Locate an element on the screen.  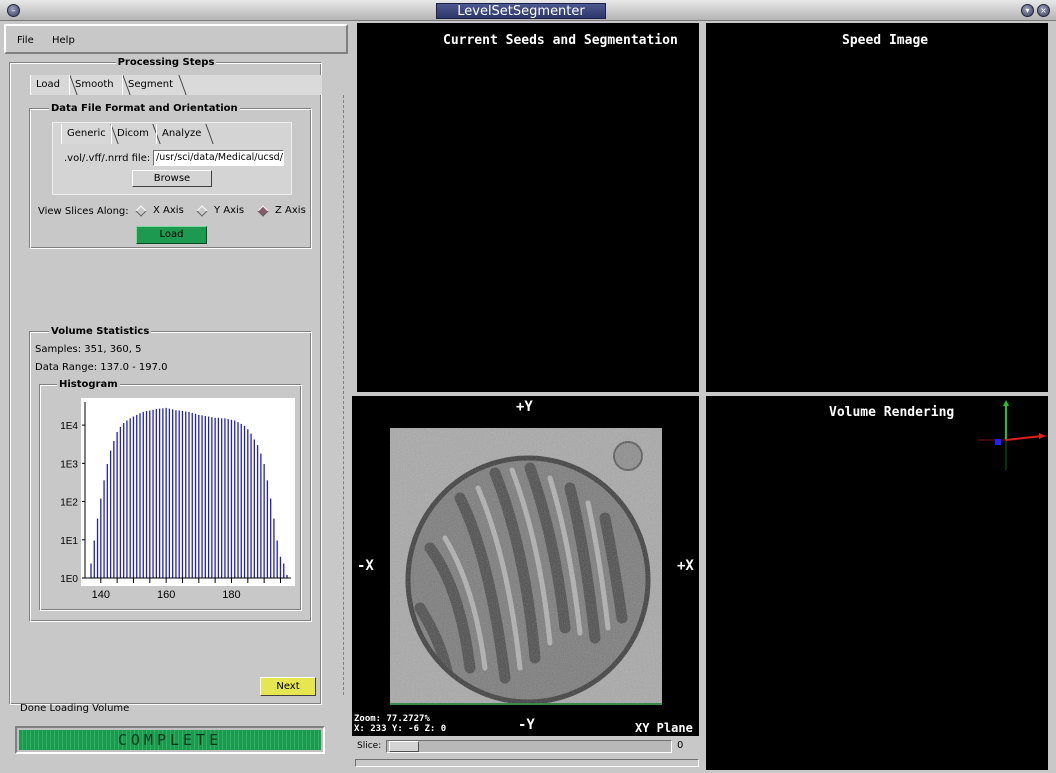
histogram-y-tick: 1E1 is located at coordinates (69, 541).